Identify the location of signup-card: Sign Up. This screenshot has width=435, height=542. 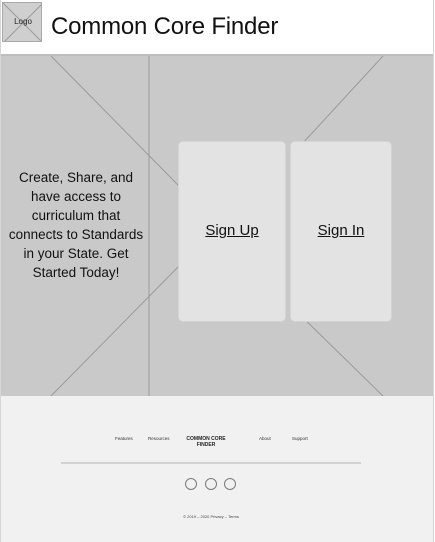
(232, 231).